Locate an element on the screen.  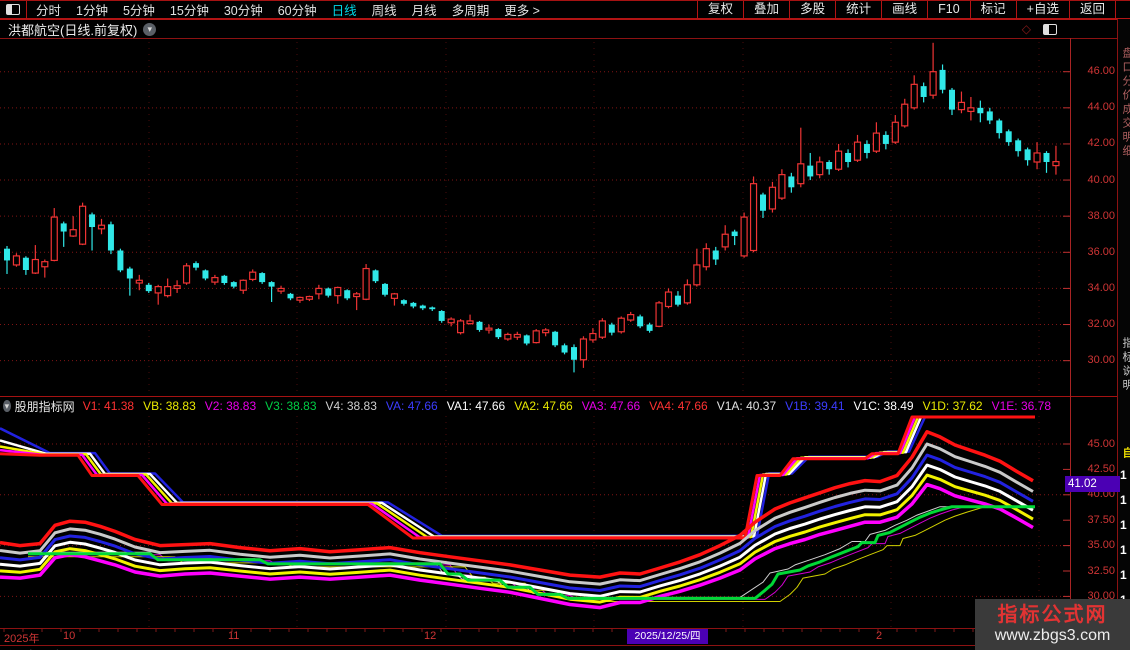
right-sidebar-strip: 盘口分价成交明细 指标说明 自 1111111 is located at coordinates (1124, 334).